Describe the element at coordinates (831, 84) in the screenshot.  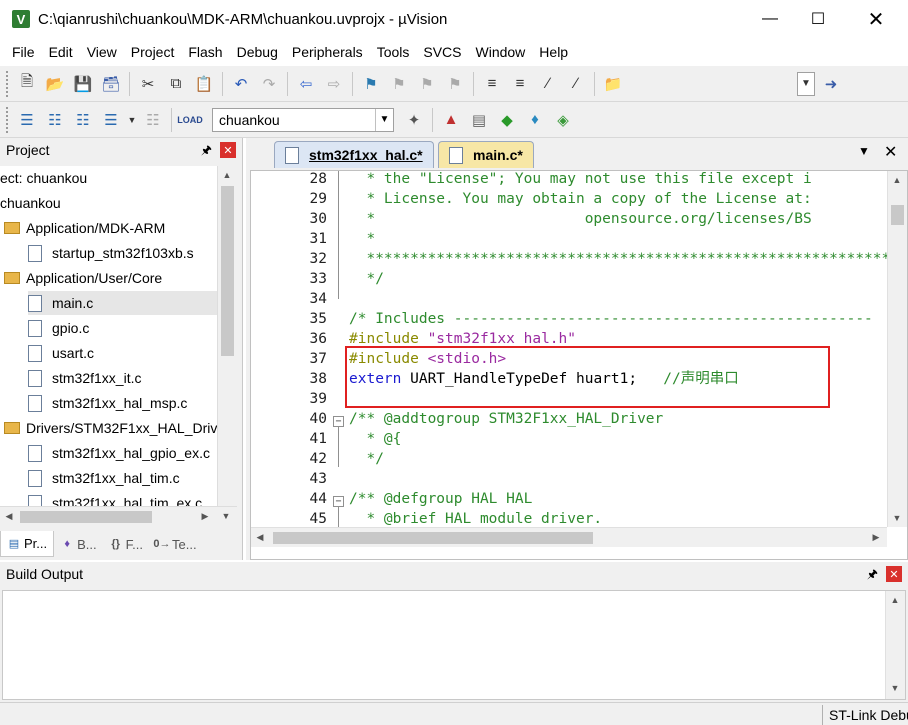
I see `find-icon: ➜` at that location.